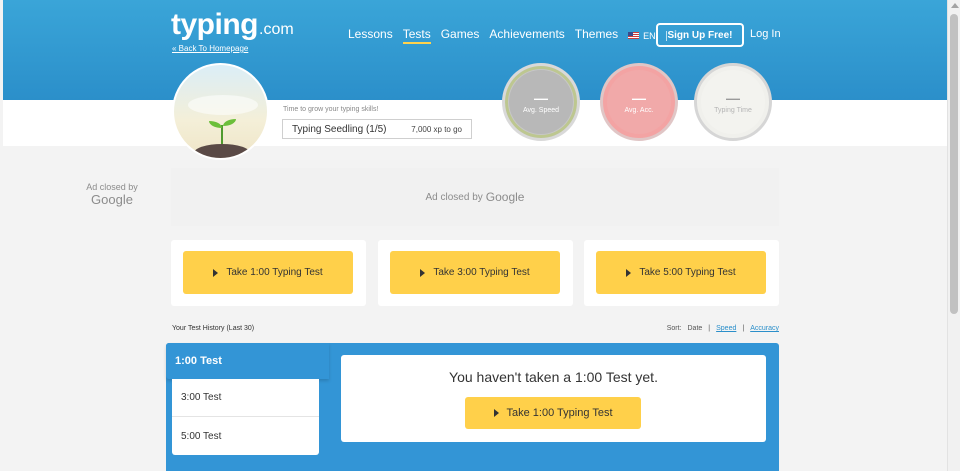 Image resolution: width=960 pixels, height=471 pixels. What do you see at coordinates (222, 135) in the screenshot?
I see `seedling-stem` at bounding box center [222, 135].